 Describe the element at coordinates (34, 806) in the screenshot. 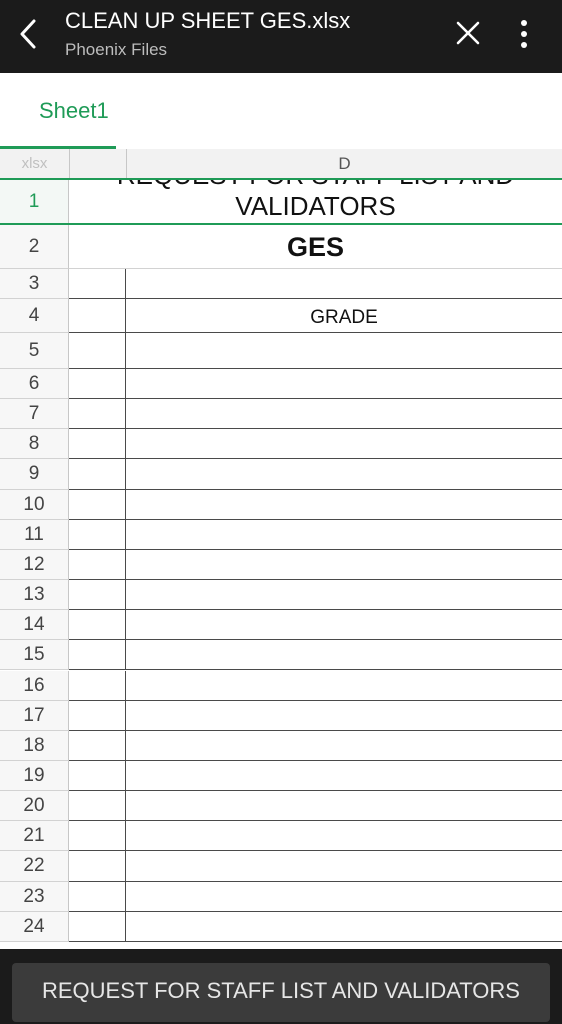

I see `row-header: 20` at that location.